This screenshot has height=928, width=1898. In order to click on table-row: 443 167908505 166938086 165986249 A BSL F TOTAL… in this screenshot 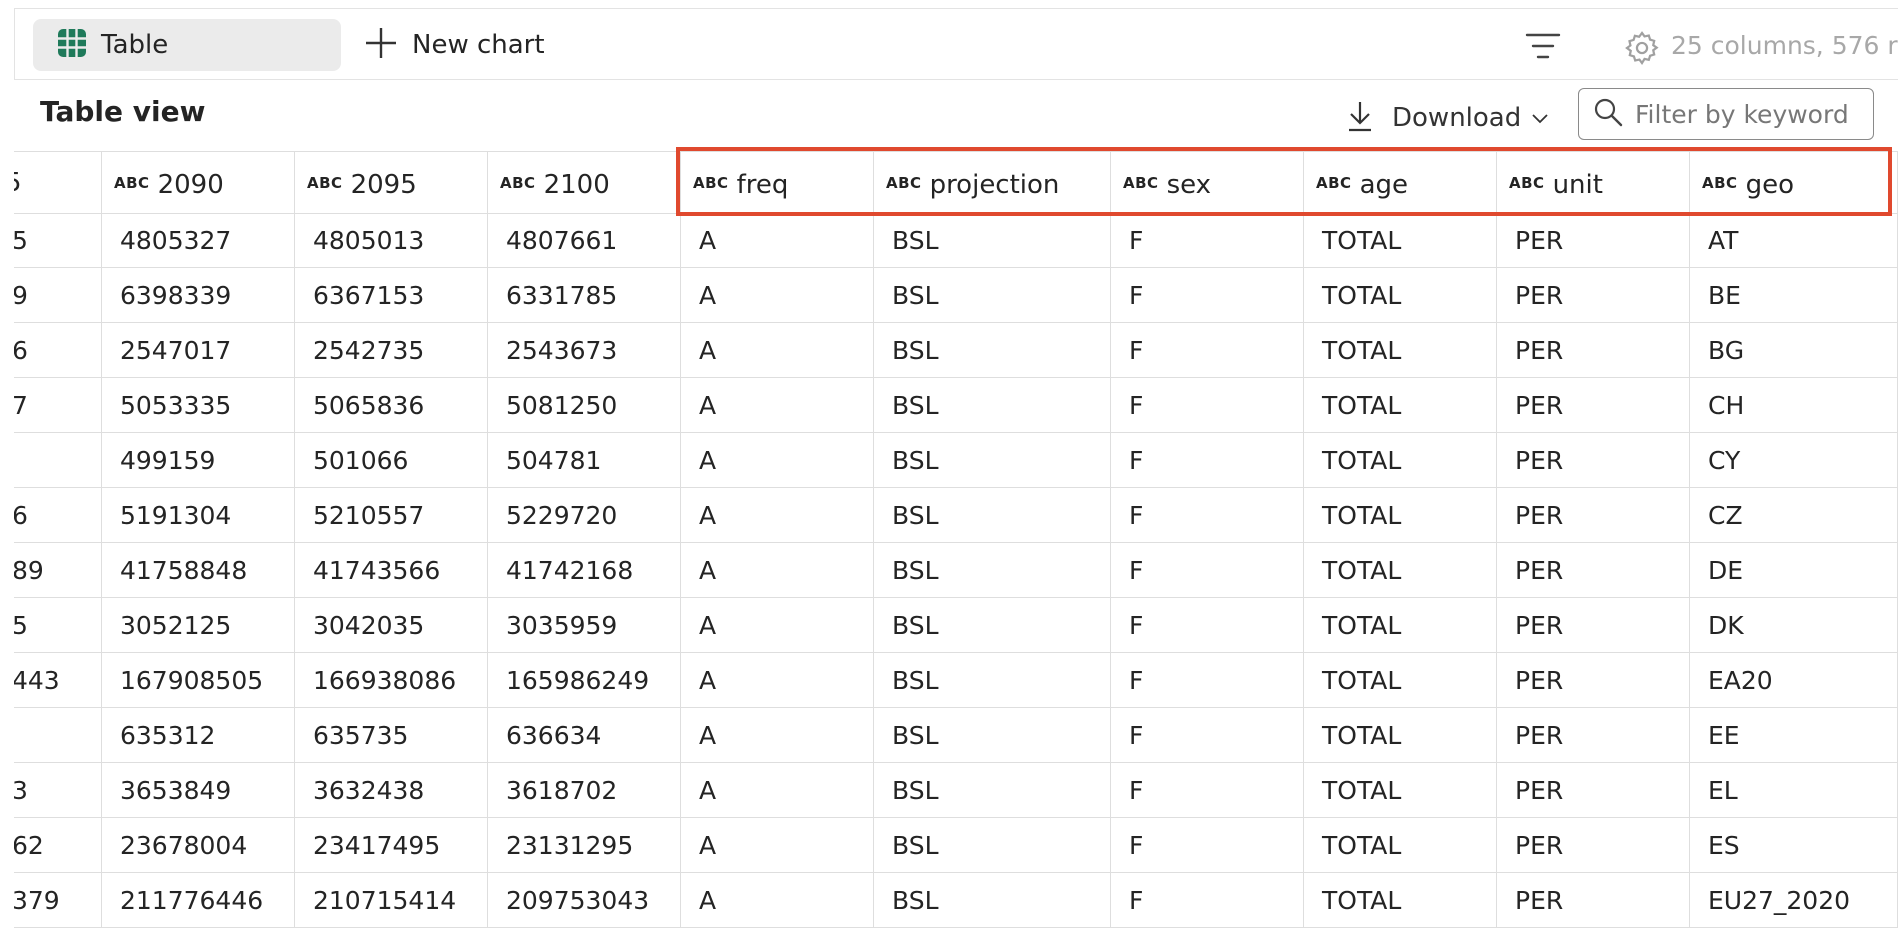, I will do `click(956, 680)`.